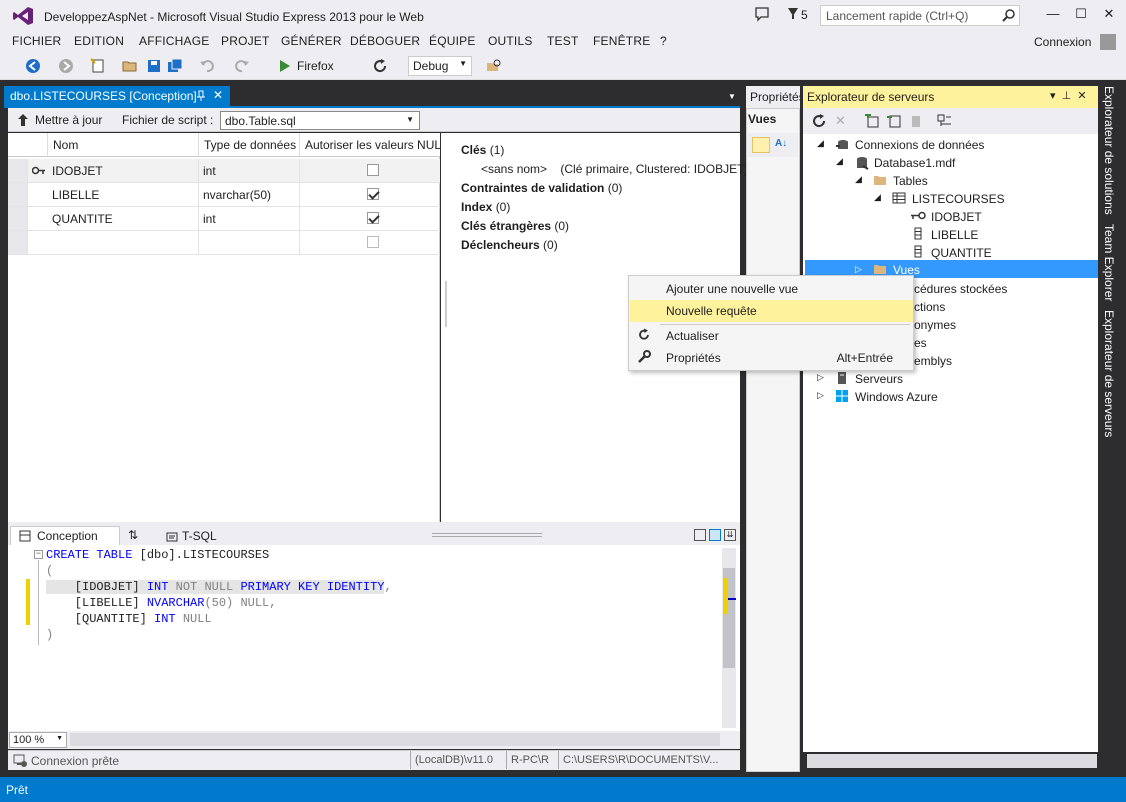 The height and width of the screenshot is (802, 1126). I want to click on feedback-icon, so click(762, 14).